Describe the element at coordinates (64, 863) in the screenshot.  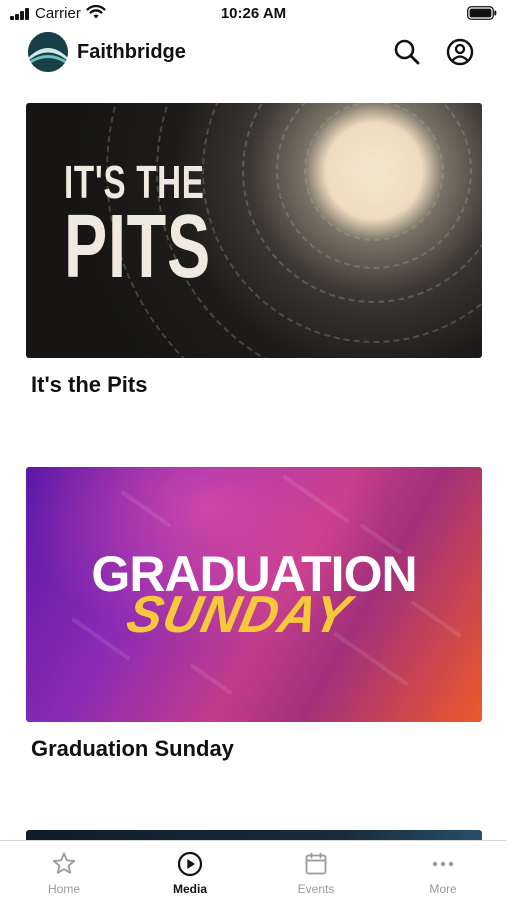
I see `star-icon` at that location.